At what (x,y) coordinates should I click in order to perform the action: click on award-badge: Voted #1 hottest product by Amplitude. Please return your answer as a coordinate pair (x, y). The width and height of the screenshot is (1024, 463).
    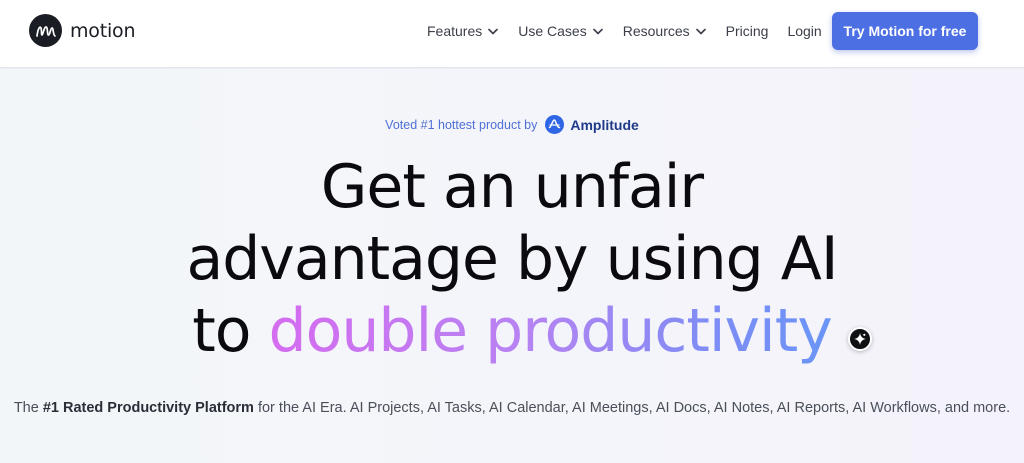
    Looking at the image, I should click on (512, 124).